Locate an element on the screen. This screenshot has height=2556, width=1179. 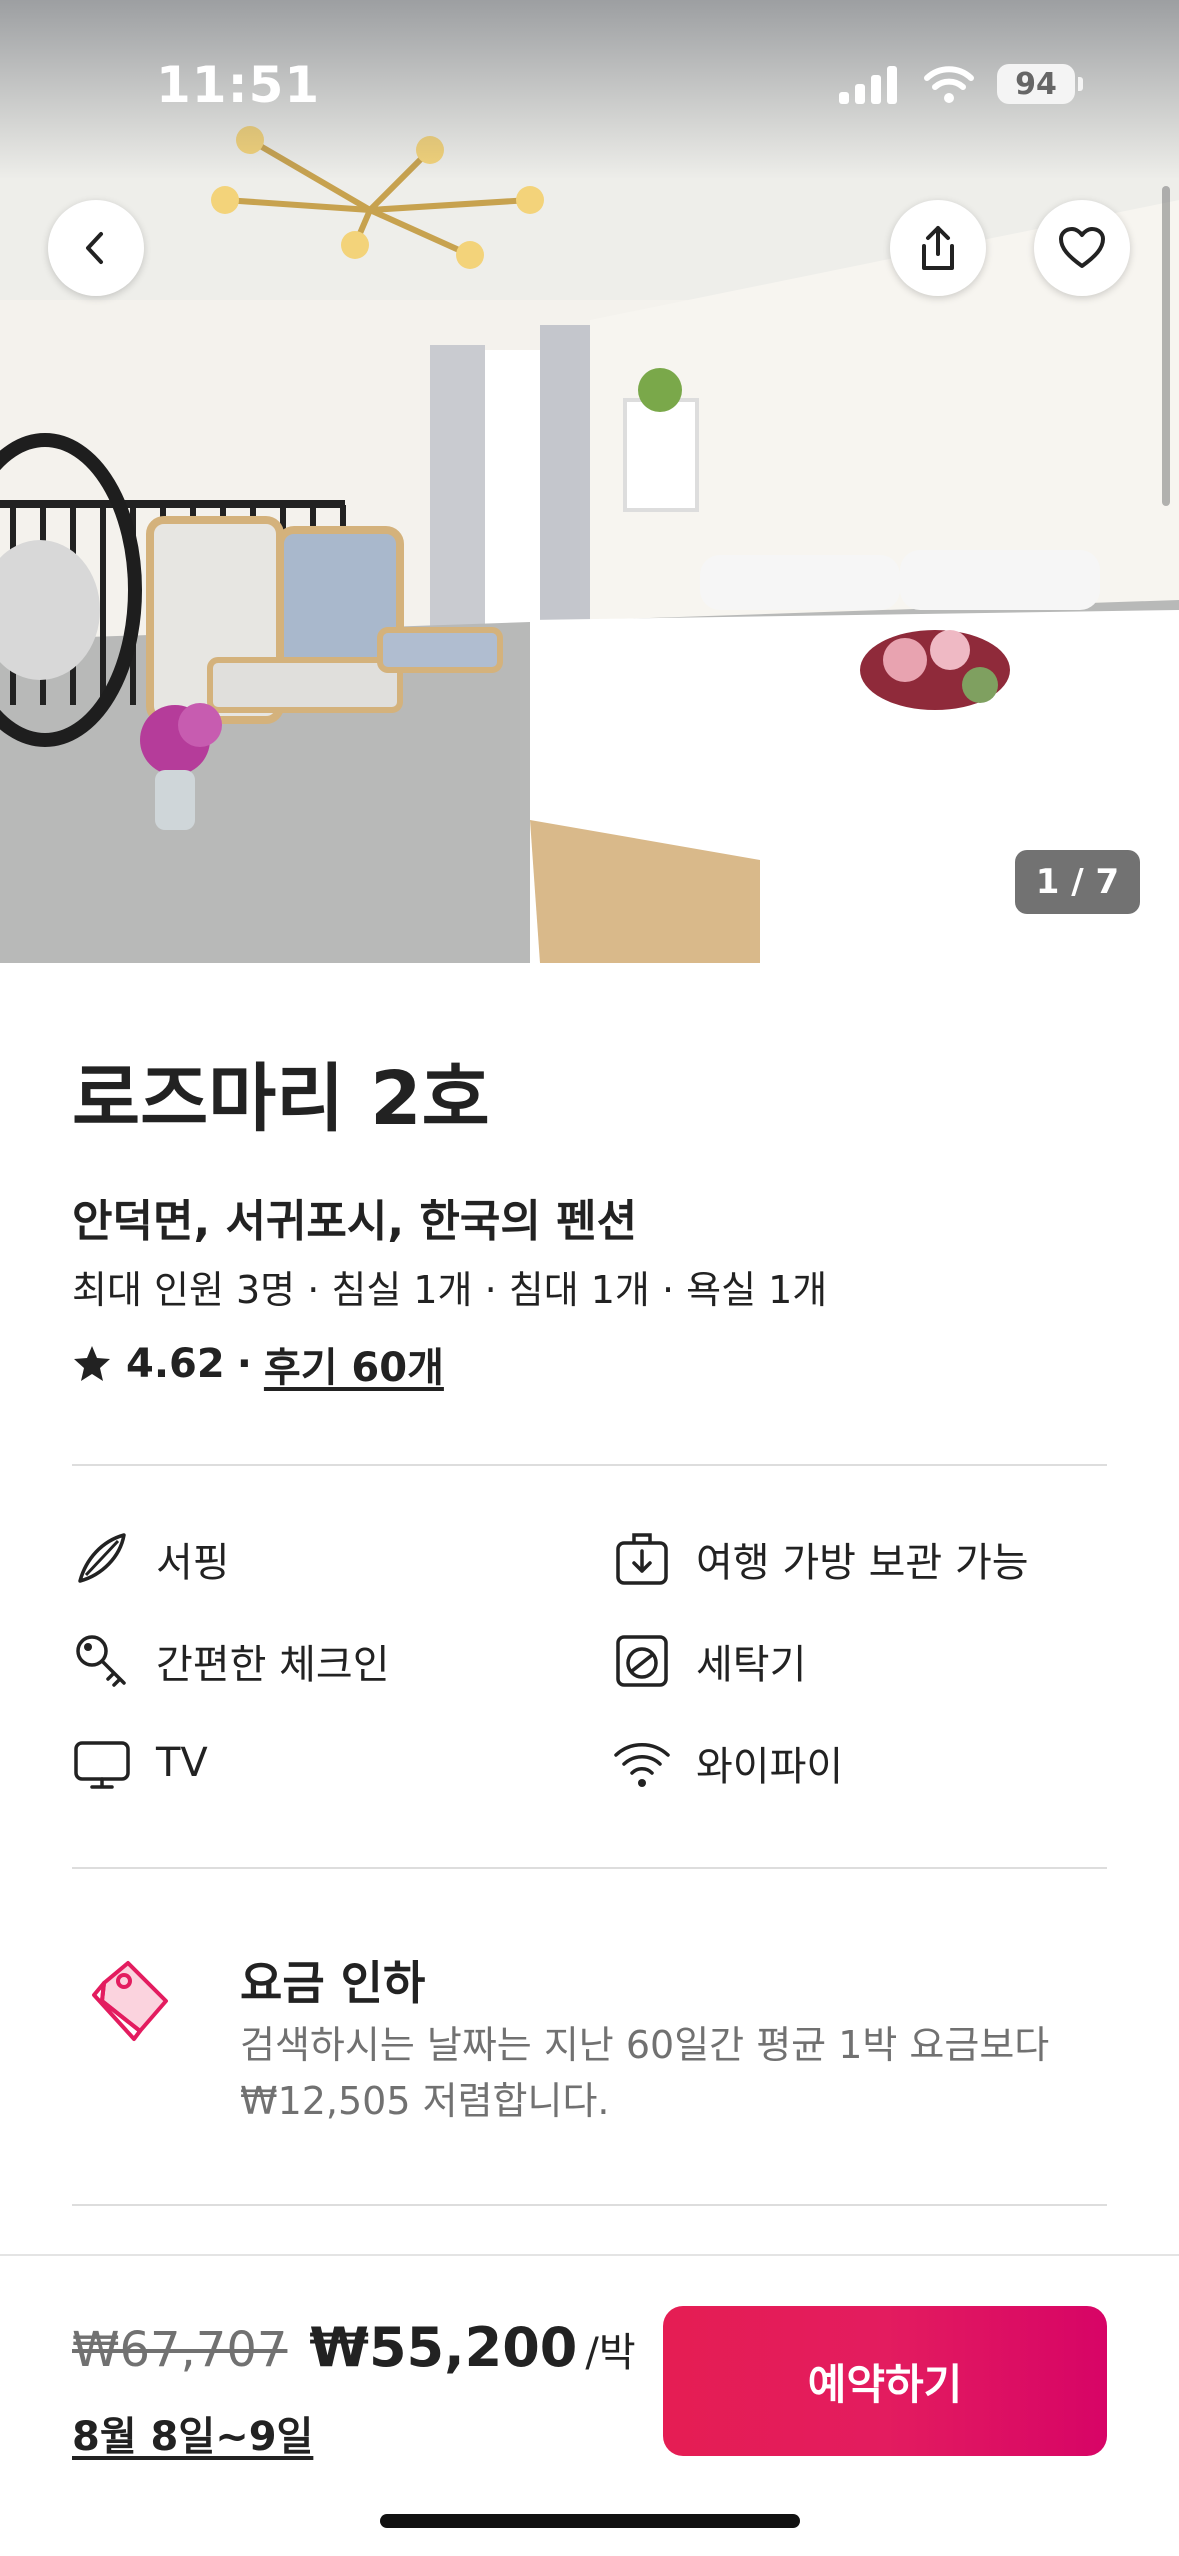
save-wishlist-button is located at coordinates (1082, 248).